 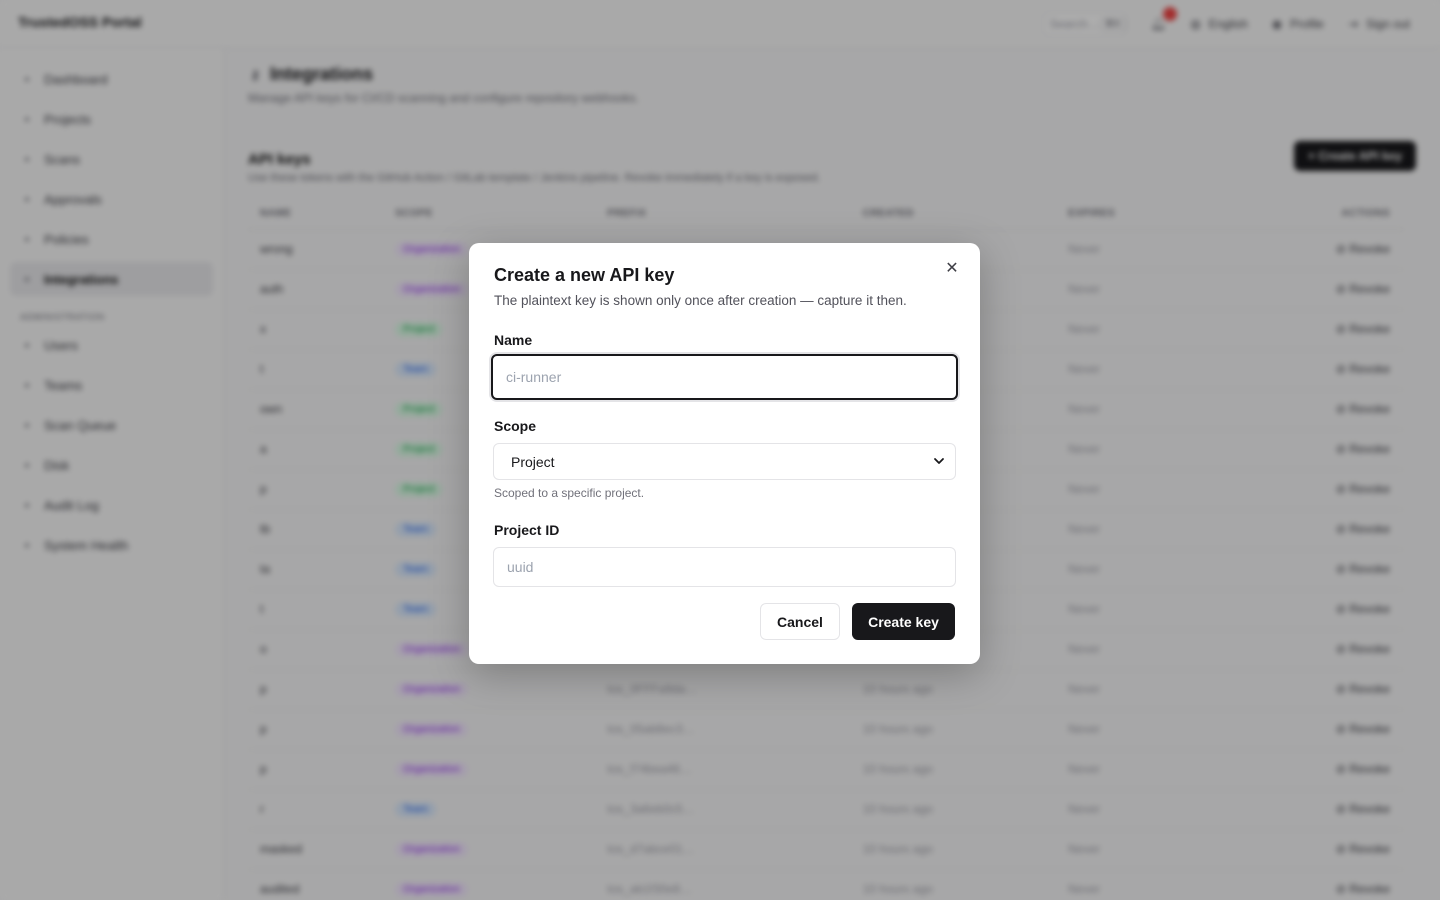 What do you see at coordinates (527, 530) in the screenshot?
I see `project-id-label: Project ID` at bounding box center [527, 530].